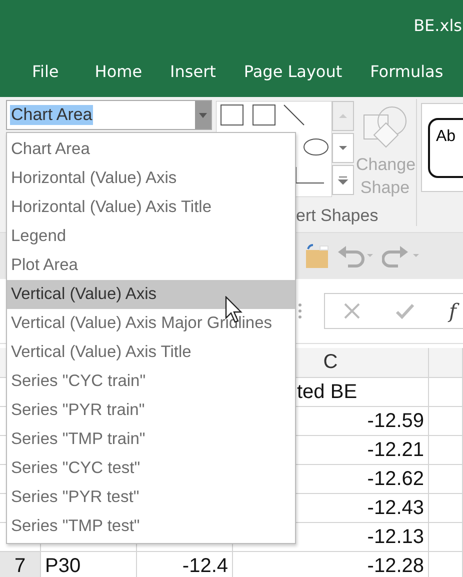  What do you see at coordinates (395, 421) in the screenshot?
I see `table-cell: -12.59` at bounding box center [395, 421].